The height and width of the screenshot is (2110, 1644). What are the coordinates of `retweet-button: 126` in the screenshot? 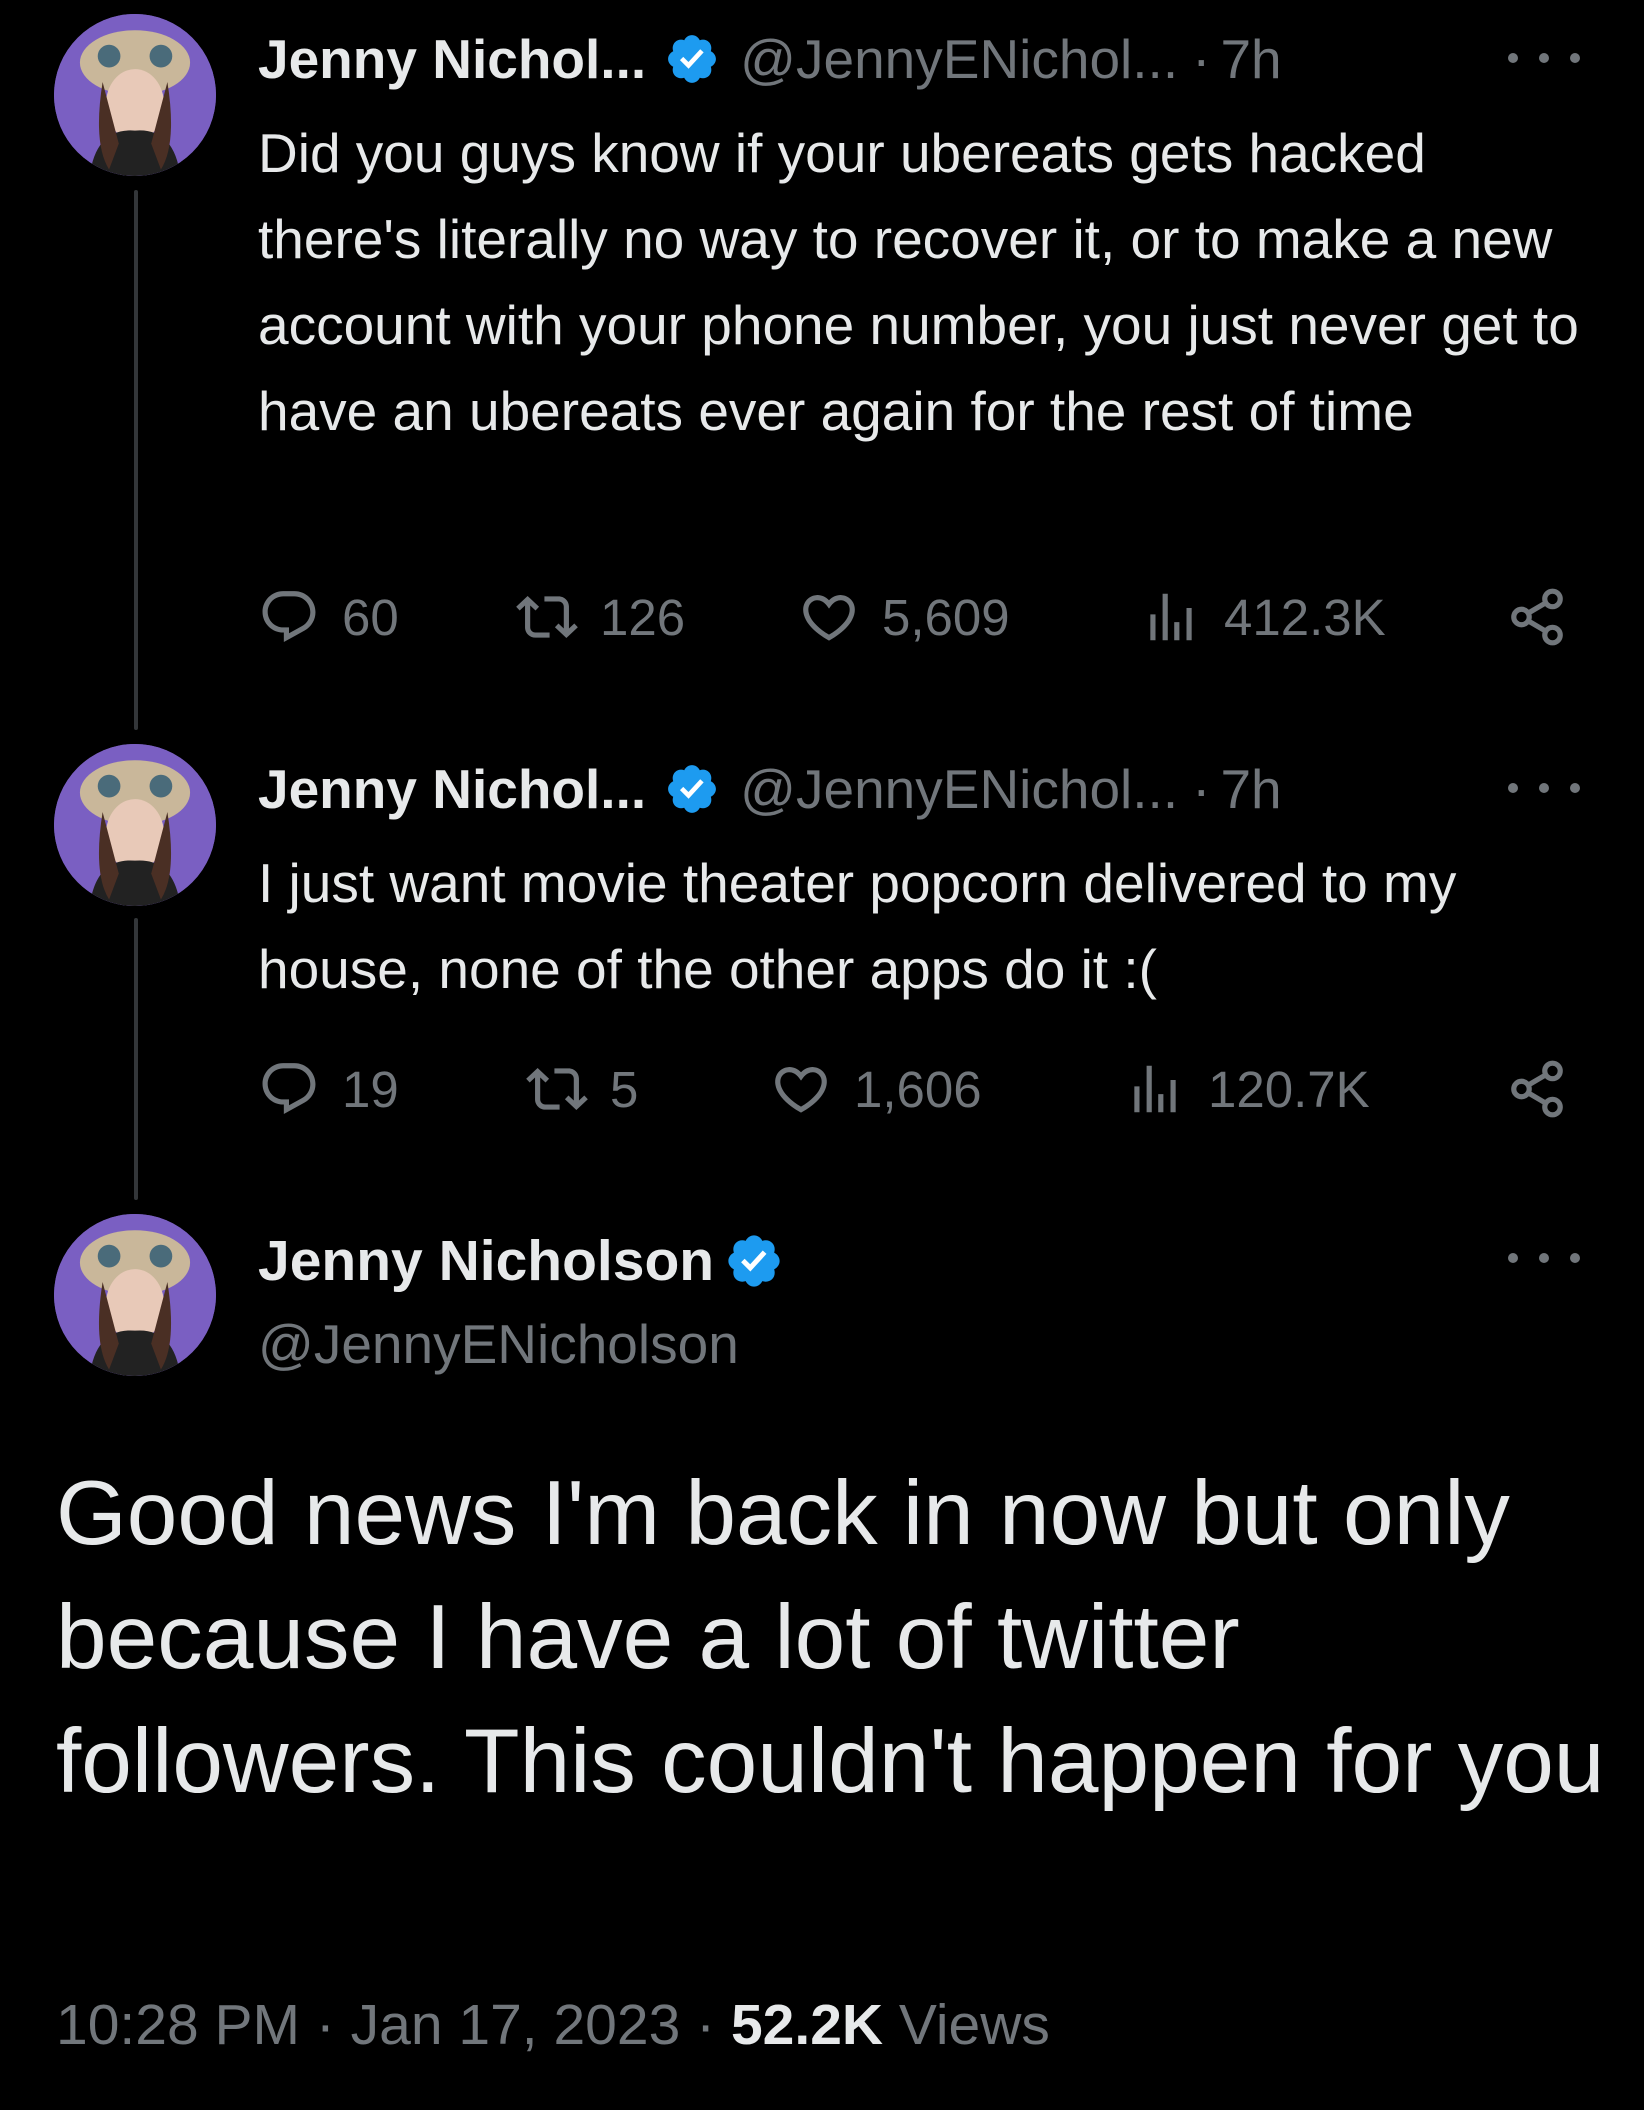 It's located at (600, 617).